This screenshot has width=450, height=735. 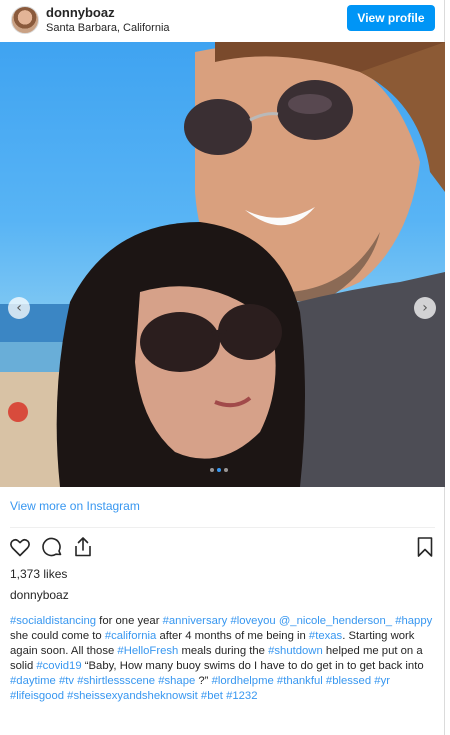 I want to click on hashtag-link: #daytime, so click(x=33, y=681).